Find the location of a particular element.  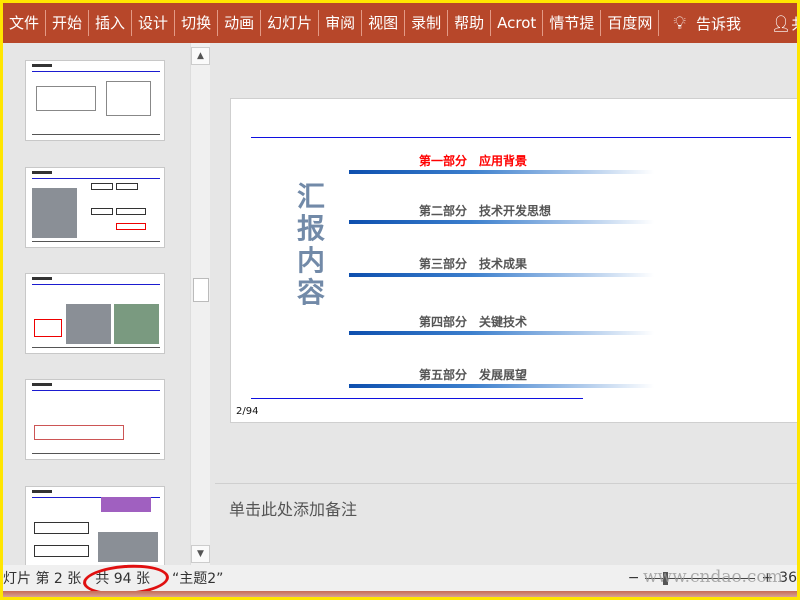

tab-record: 录制 is located at coordinates (427, 23).